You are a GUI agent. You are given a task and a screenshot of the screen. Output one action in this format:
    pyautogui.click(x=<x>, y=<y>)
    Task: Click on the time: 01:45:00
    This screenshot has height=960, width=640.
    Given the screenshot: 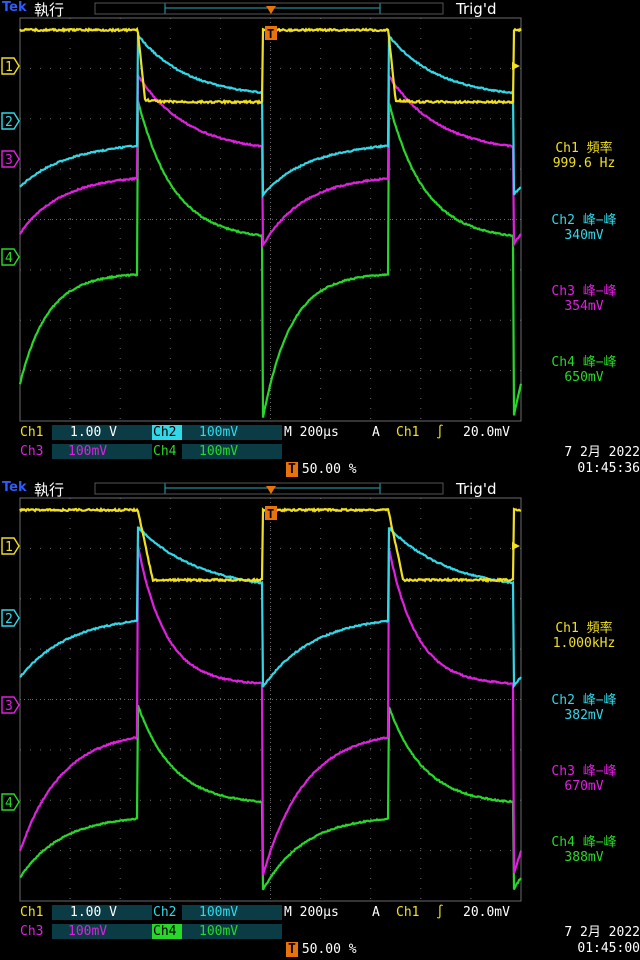 What is the action you would take?
    pyautogui.click(x=608, y=948)
    